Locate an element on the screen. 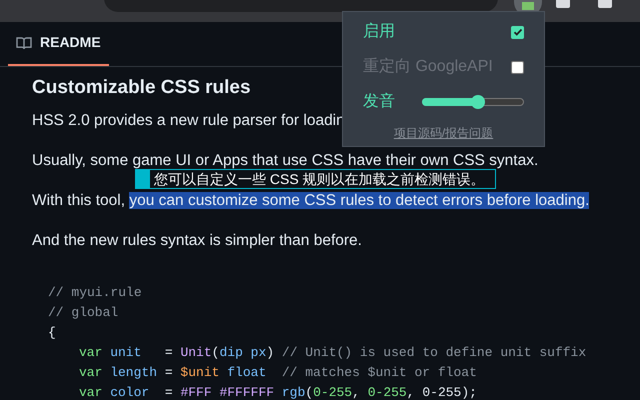 The image size is (640, 400). option-label: 启用 is located at coordinates (379, 32).